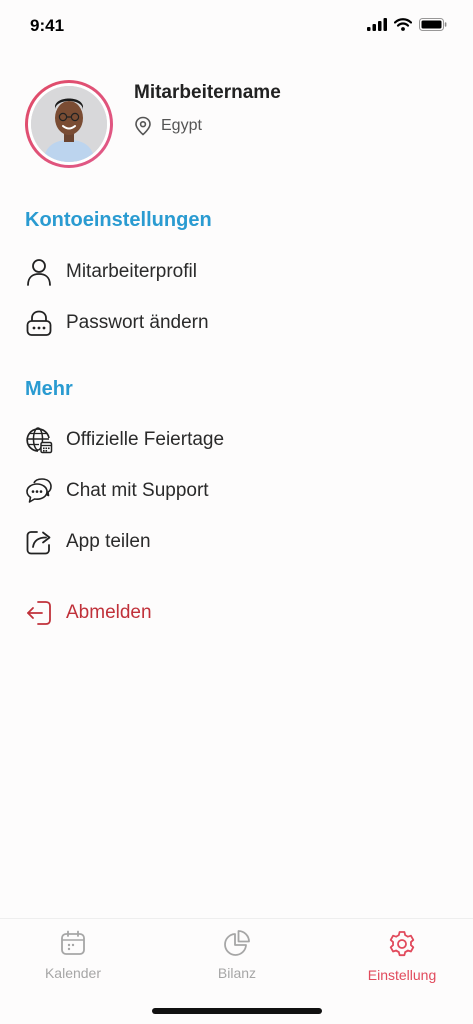  What do you see at coordinates (49, 389) in the screenshot?
I see `section-title-more: Mehr` at bounding box center [49, 389].